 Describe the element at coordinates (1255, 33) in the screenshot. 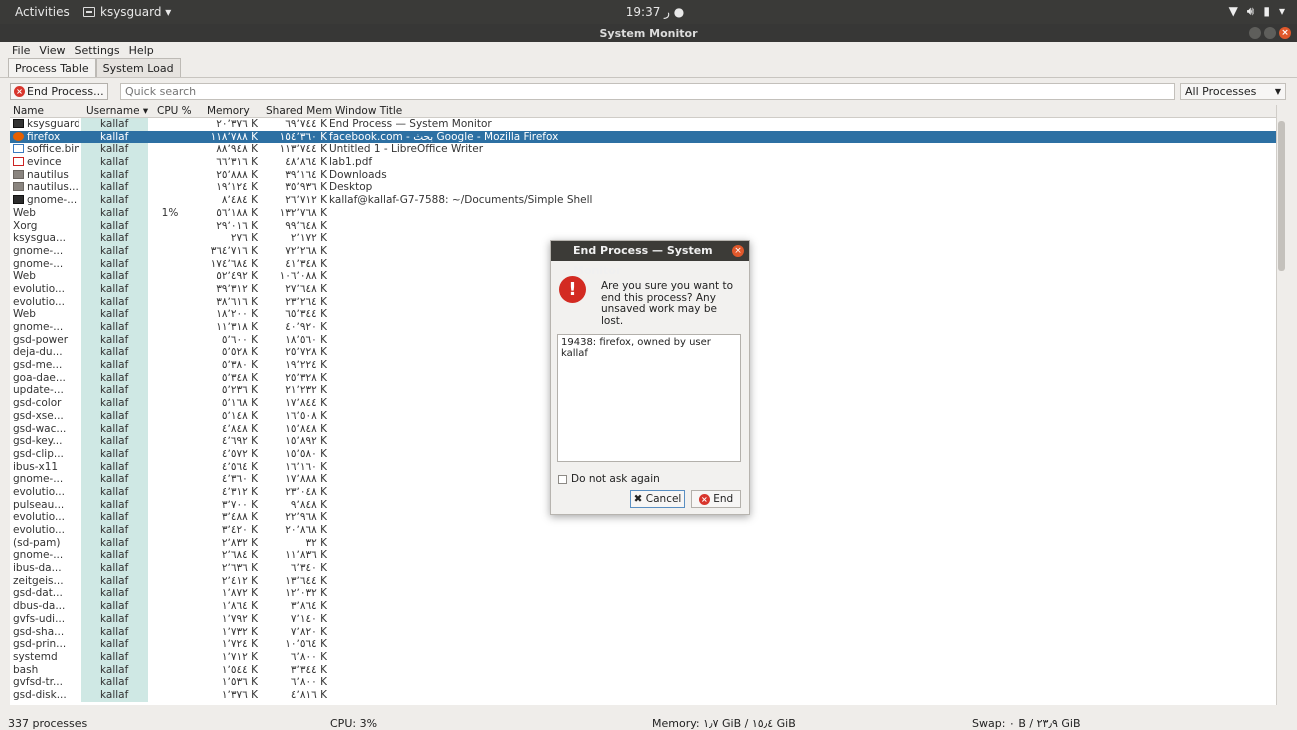

I see `minimize-icon` at that location.